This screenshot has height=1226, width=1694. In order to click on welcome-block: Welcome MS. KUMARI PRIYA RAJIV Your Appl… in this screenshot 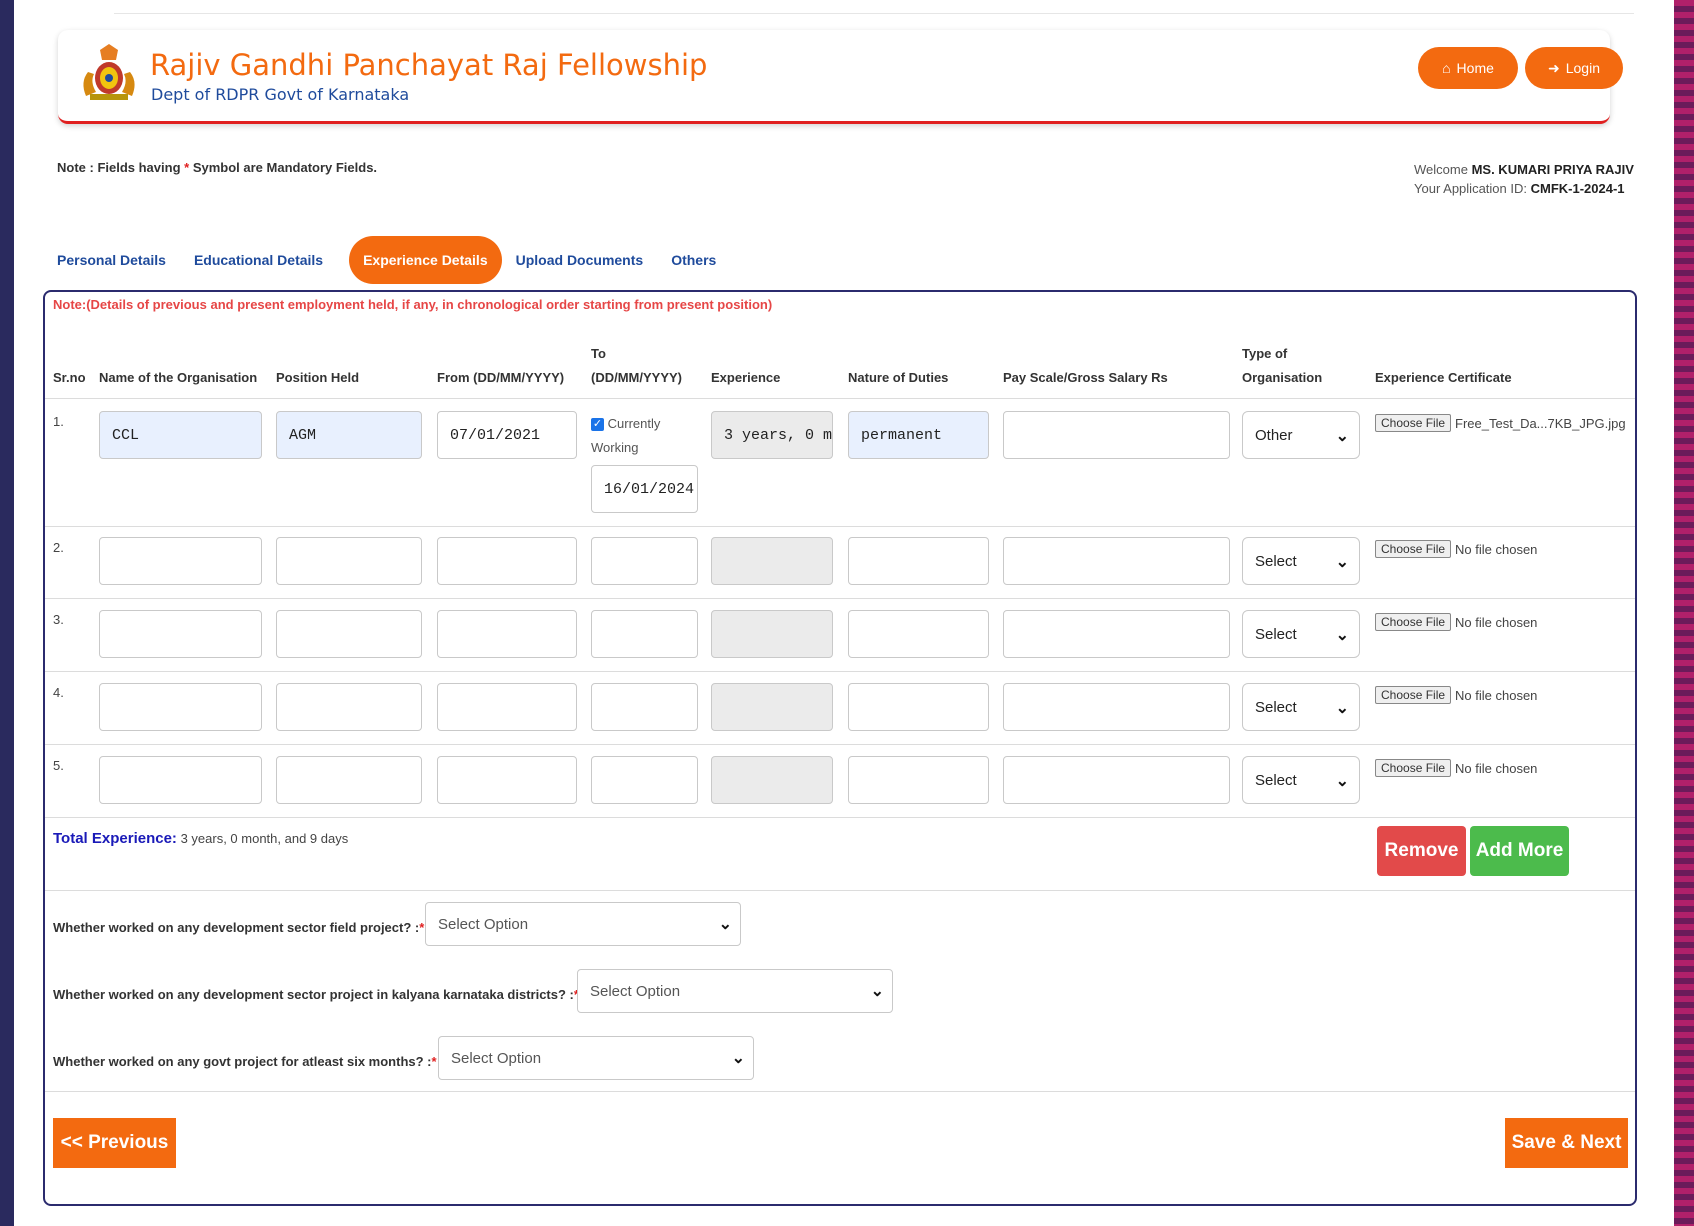, I will do `click(1524, 179)`.